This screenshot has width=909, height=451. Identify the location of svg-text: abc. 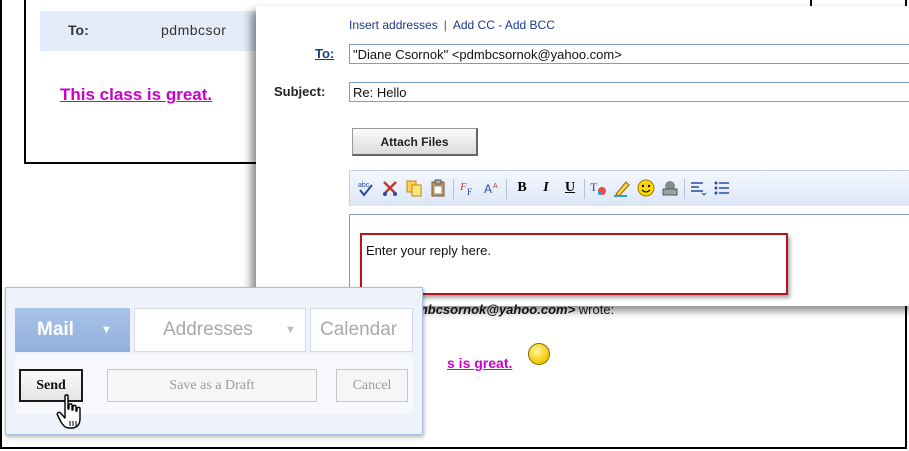
(364, 185).